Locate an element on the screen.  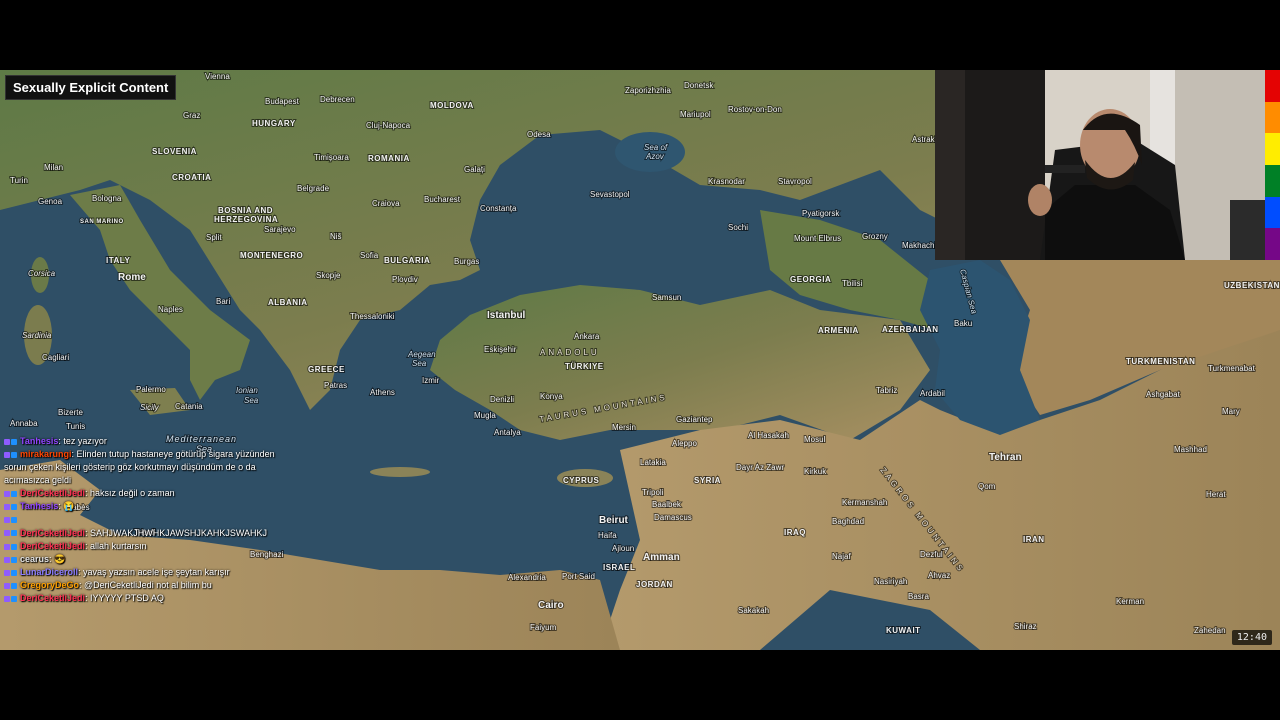
map-label: Najaf is located at coordinates (841, 556).